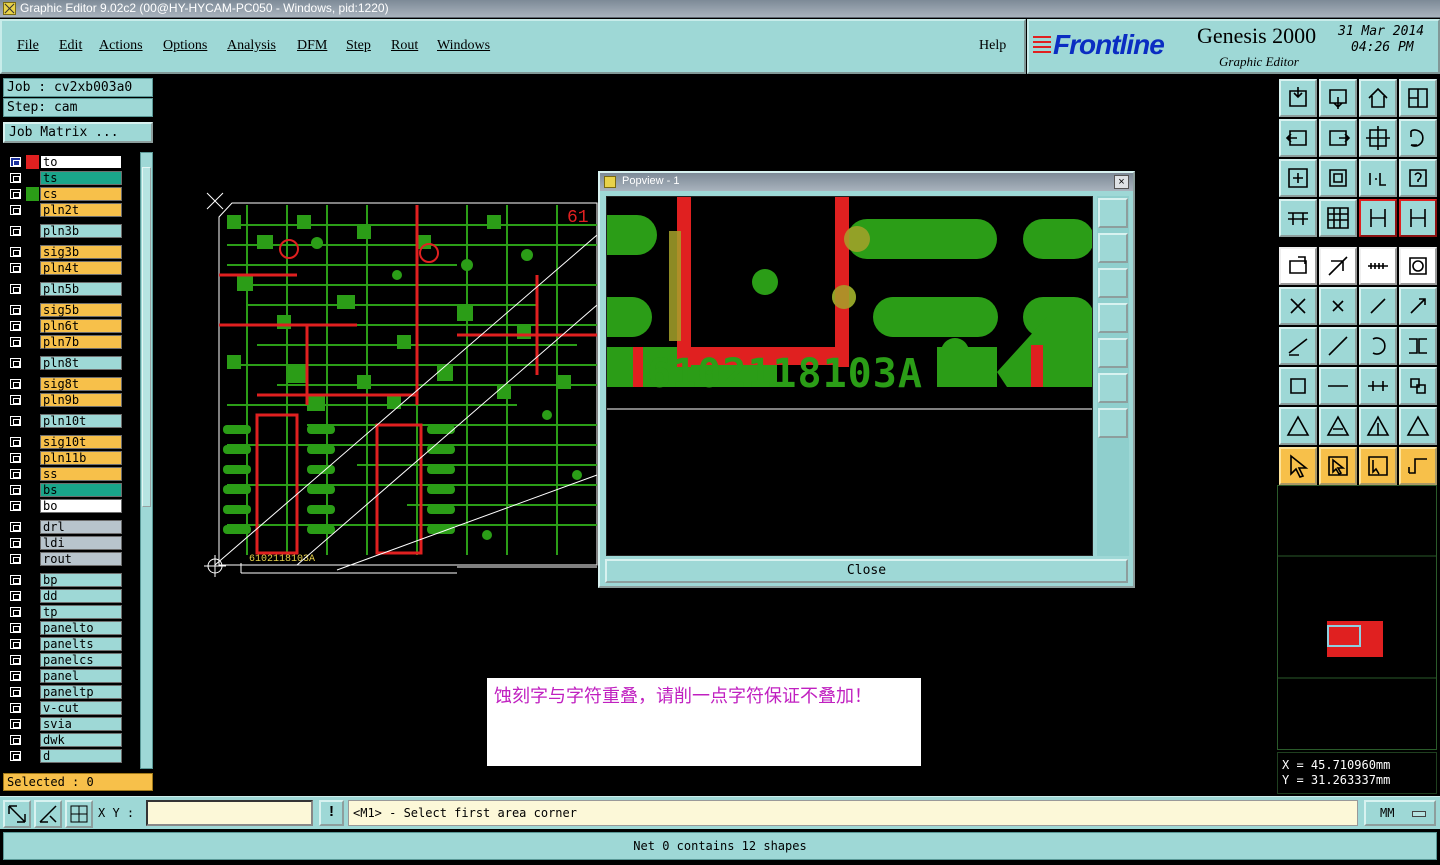 The height and width of the screenshot is (865, 1440). I want to click on layer-row-panel: panel, so click(71, 675).